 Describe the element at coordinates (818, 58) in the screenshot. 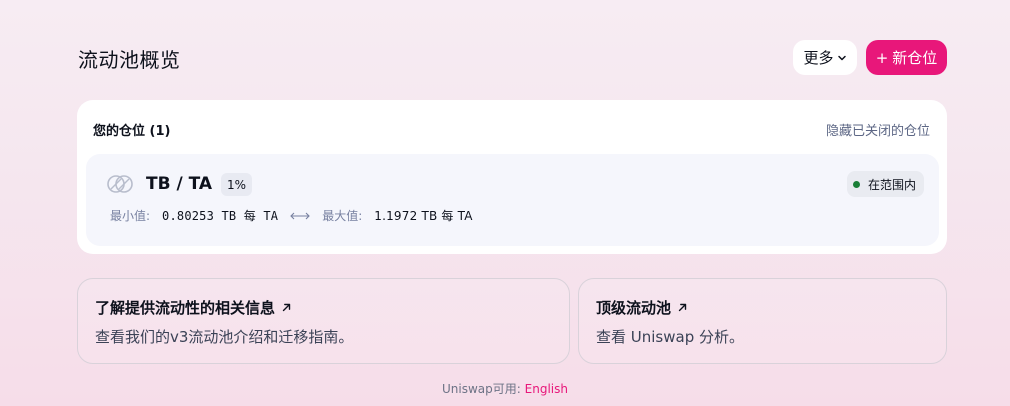

I see `more-button-label: 更多` at that location.